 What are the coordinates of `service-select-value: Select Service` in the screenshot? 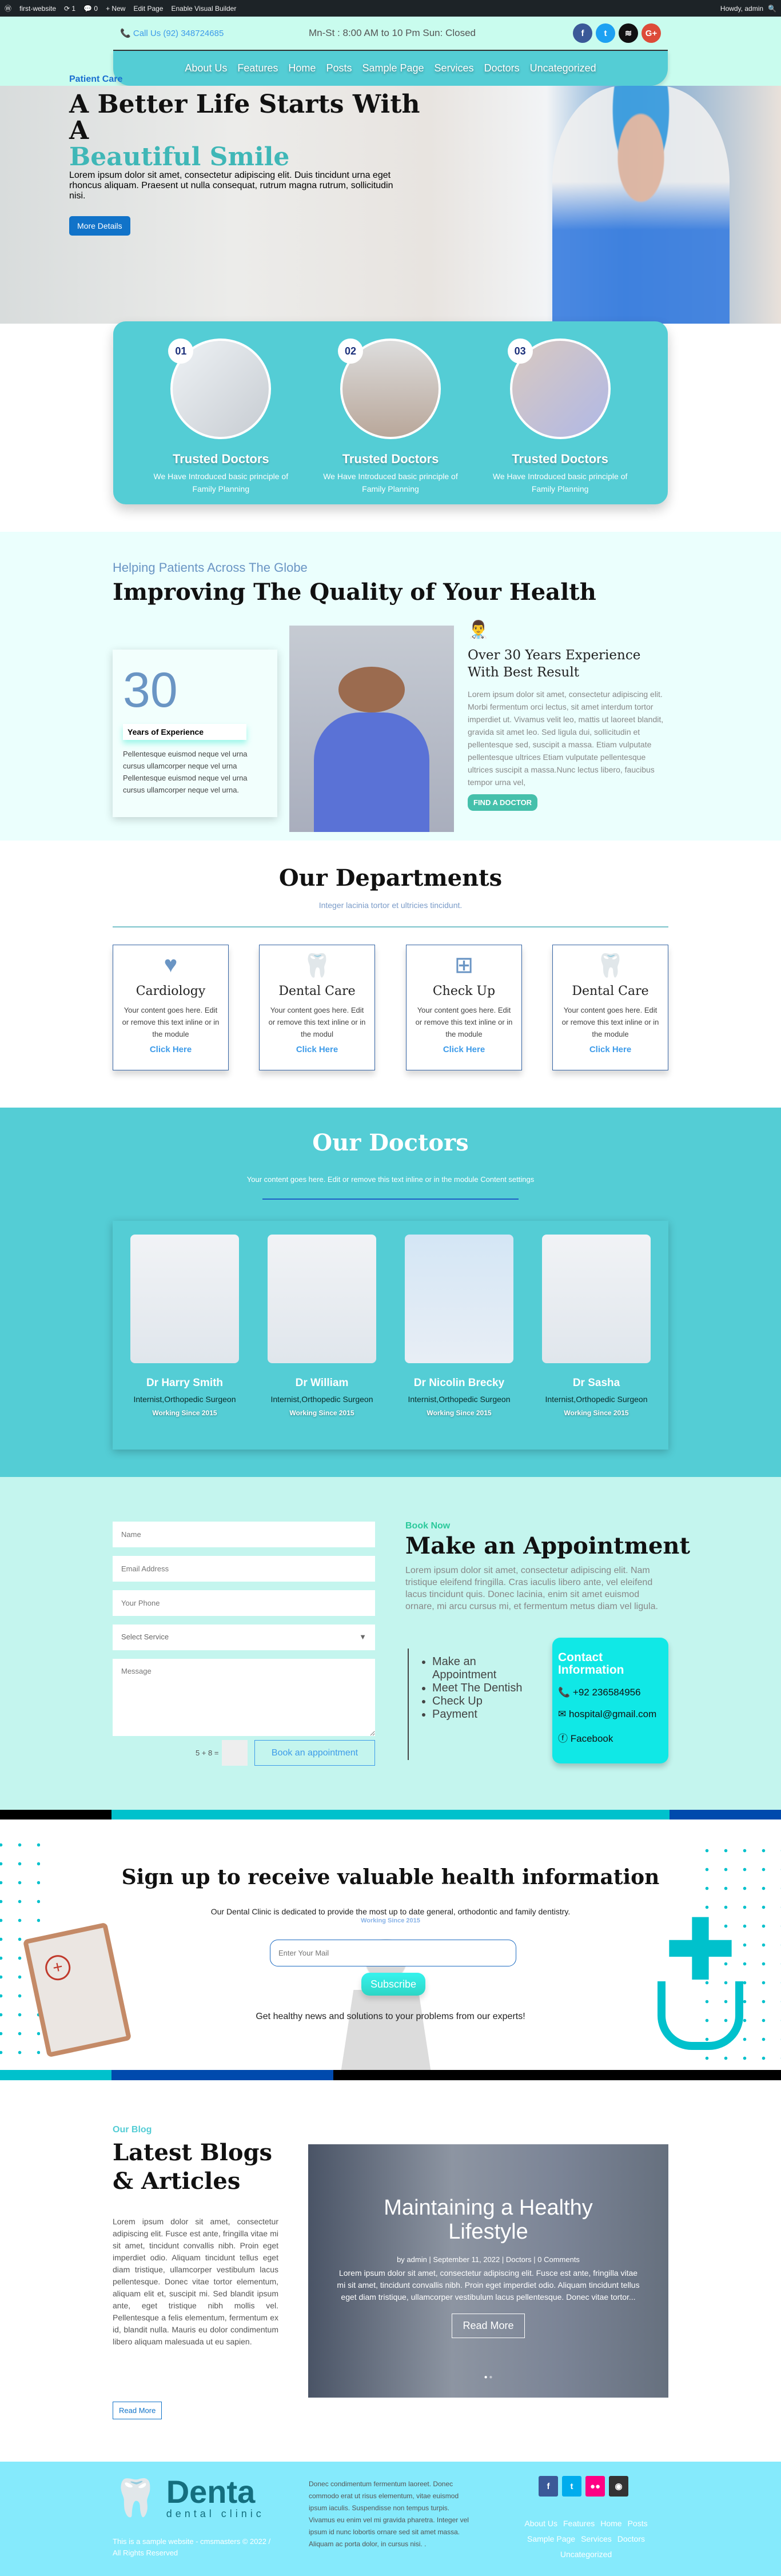 It's located at (145, 1637).